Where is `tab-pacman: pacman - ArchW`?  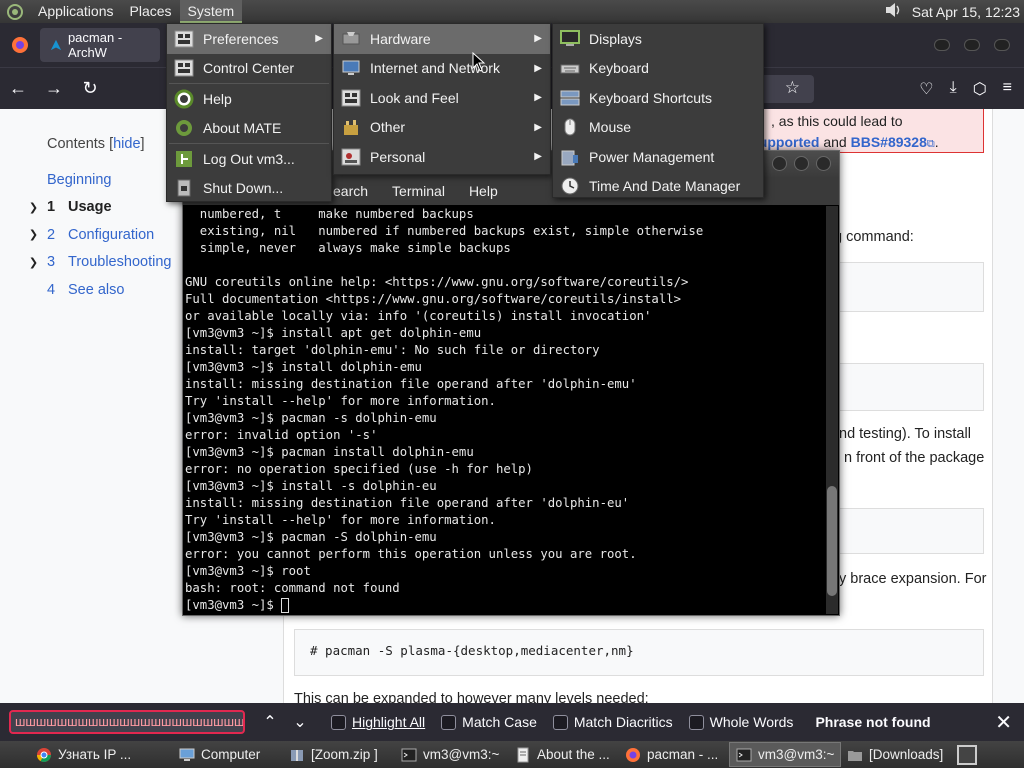
tab-pacman: pacman - ArchW is located at coordinates (100, 45).